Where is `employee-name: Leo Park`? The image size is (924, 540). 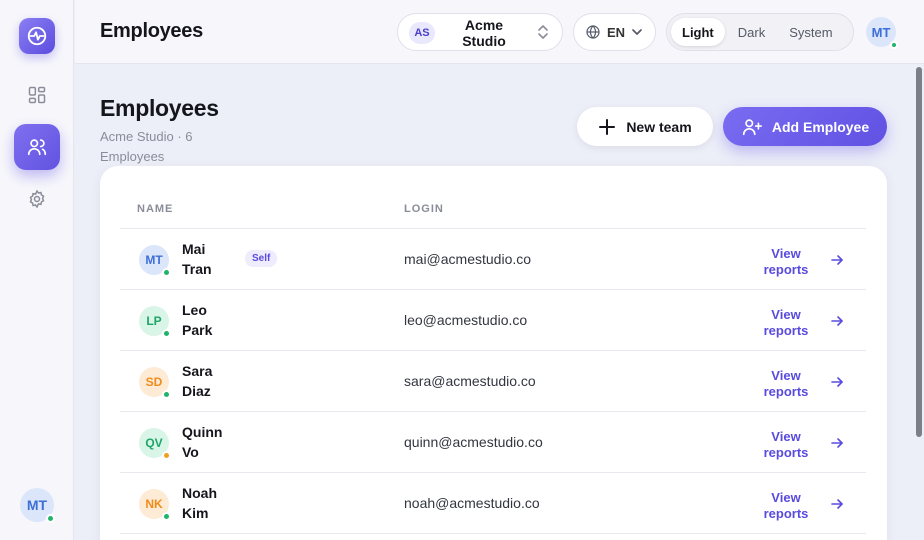 employee-name: Leo Park is located at coordinates (197, 320).